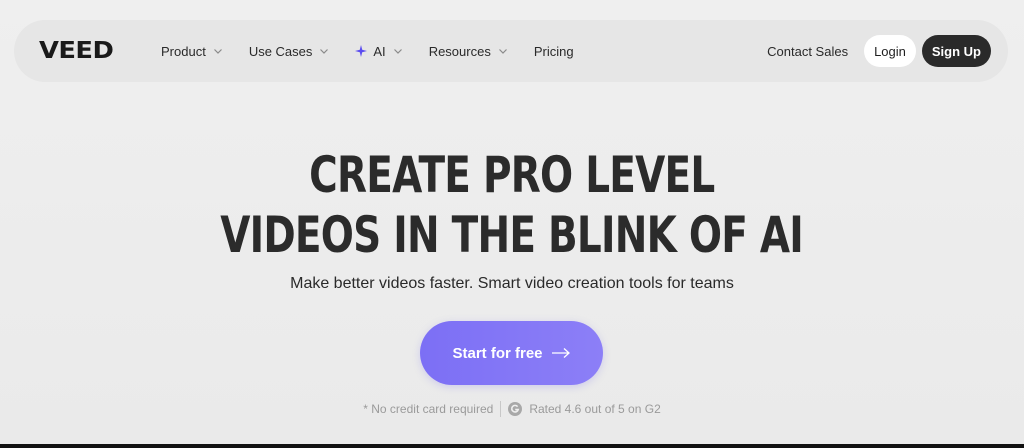 The height and width of the screenshot is (448, 1024). I want to click on divider, so click(501, 409).